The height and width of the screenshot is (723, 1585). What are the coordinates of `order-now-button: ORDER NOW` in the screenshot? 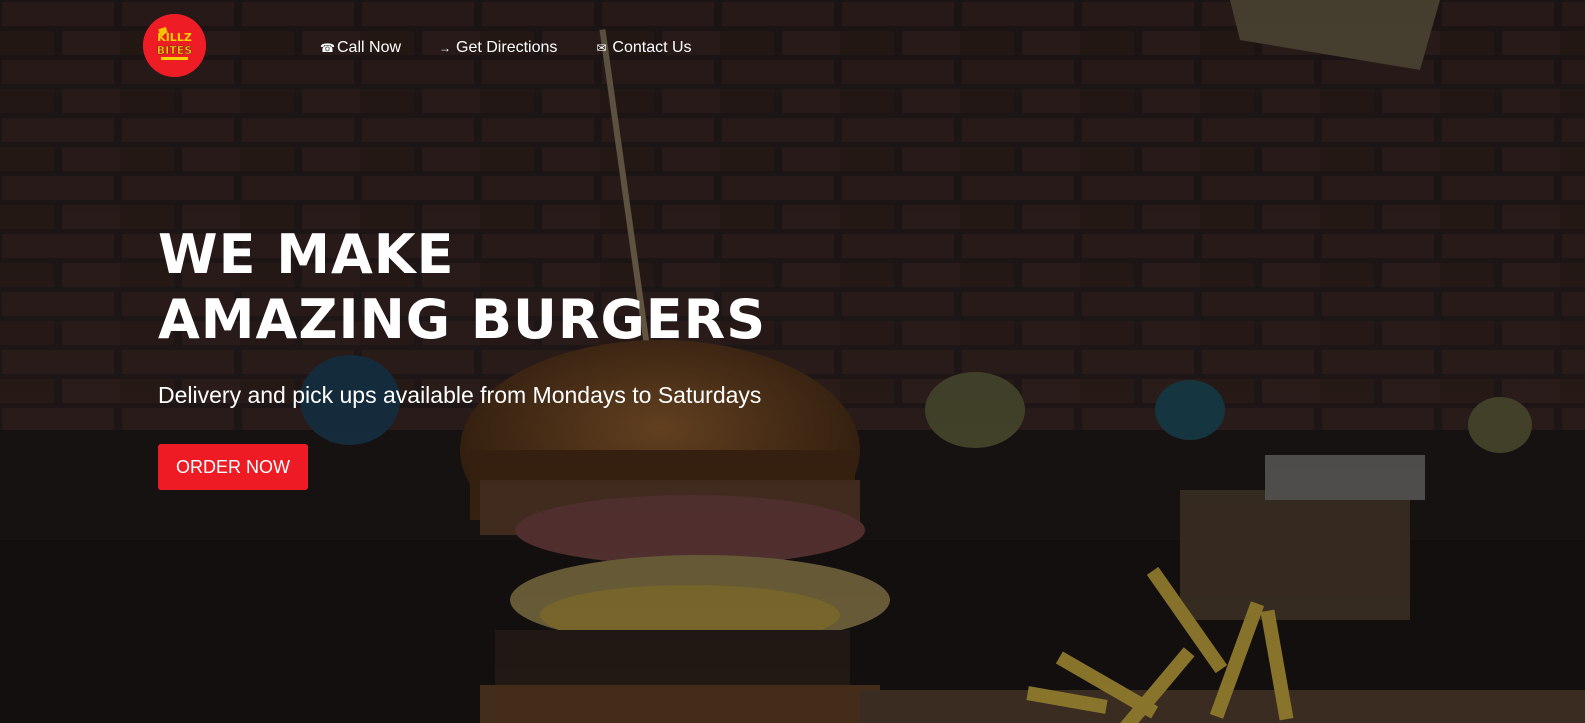 It's located at (233, 467).